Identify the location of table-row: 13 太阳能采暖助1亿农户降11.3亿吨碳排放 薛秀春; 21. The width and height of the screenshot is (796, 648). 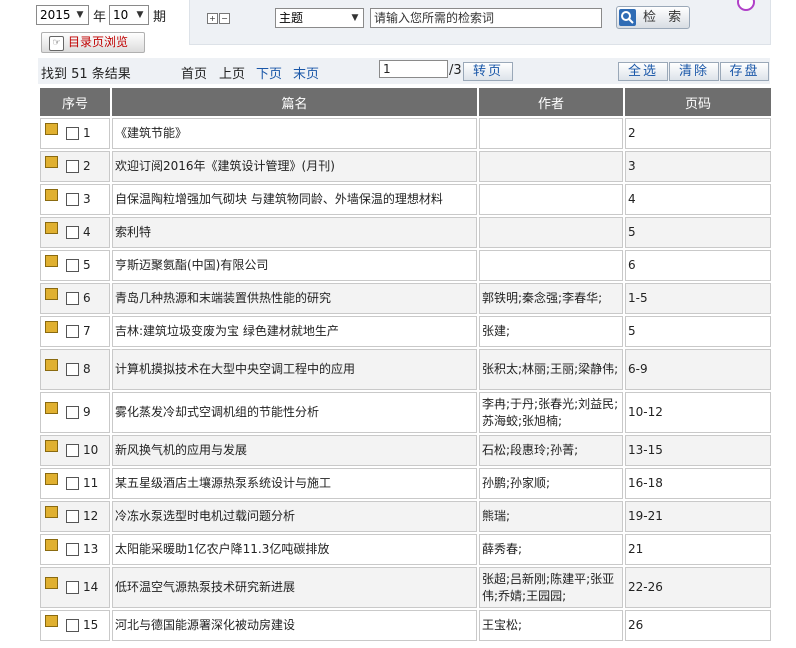
(405, 549).